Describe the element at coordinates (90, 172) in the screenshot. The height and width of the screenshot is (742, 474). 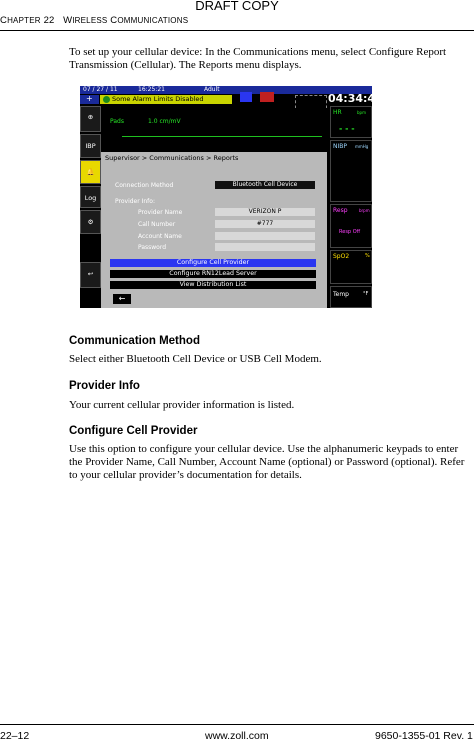
I see `alarm-bell-button: 🔔` at that location.